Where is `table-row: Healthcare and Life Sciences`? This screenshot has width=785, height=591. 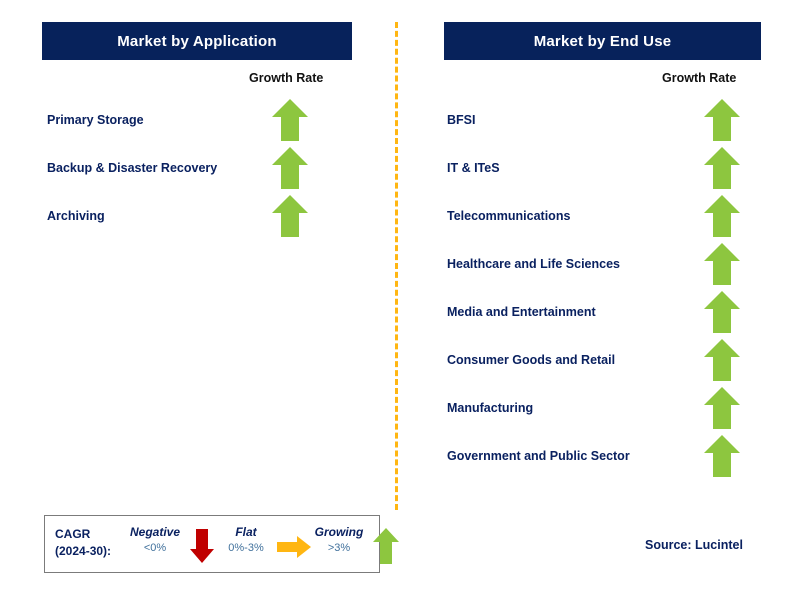
table-row: Healthcare and Life Sciences is located at coordinates (590, 264).